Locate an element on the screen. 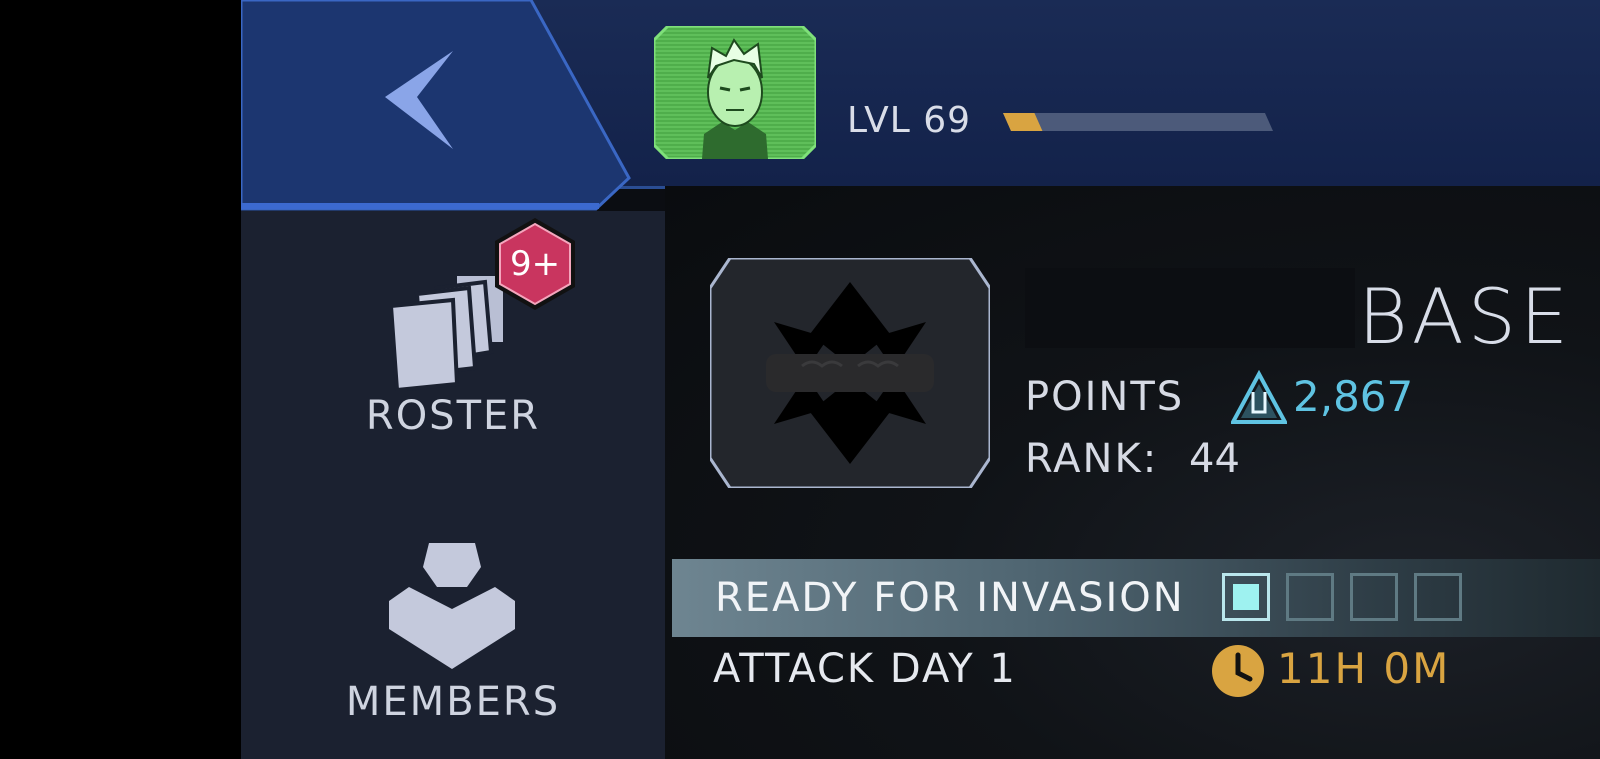  rank-value: 44 is located at coordinates (1214, 459).